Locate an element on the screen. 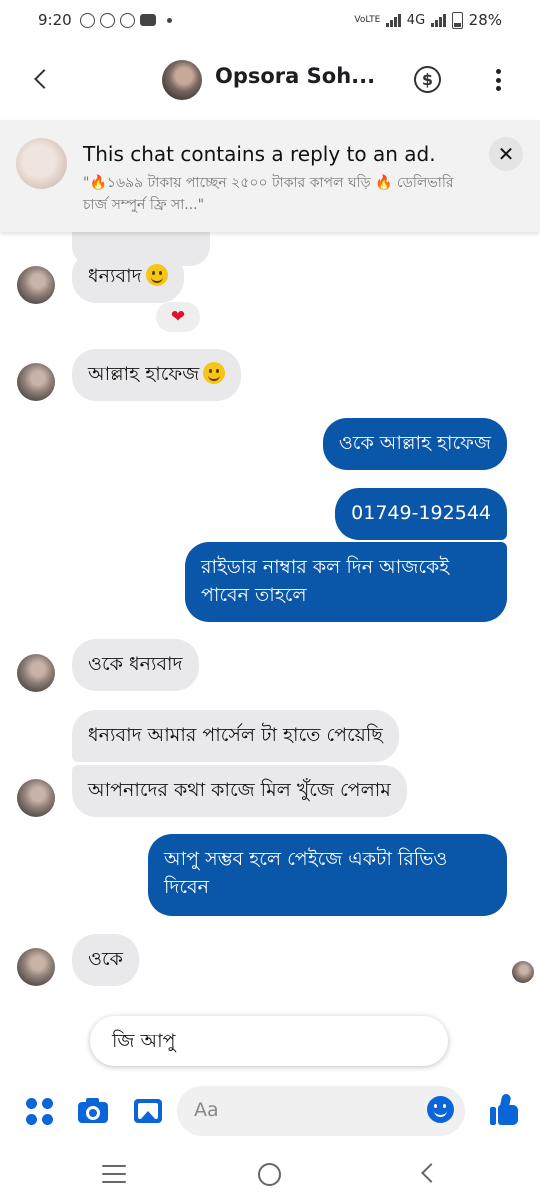 The image size is (540, 1204). system-nav-bar is located at coordinates (270, 1175).